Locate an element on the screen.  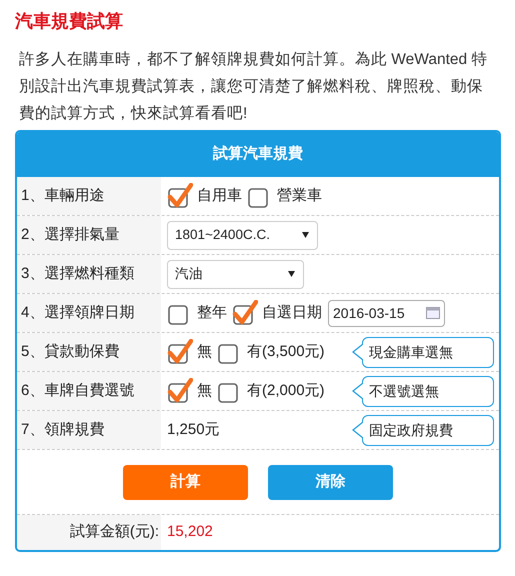
row-label: 1、車輛用途 is located at coordinates (89, 196).